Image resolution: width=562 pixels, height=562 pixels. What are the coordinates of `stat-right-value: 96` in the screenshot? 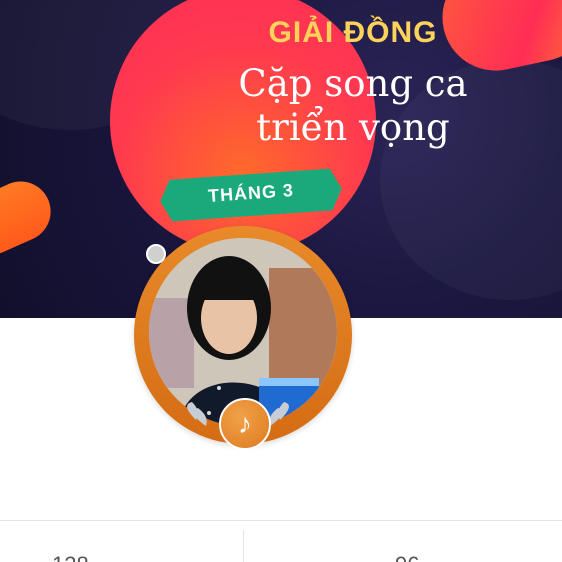 It's located at (407, 557).